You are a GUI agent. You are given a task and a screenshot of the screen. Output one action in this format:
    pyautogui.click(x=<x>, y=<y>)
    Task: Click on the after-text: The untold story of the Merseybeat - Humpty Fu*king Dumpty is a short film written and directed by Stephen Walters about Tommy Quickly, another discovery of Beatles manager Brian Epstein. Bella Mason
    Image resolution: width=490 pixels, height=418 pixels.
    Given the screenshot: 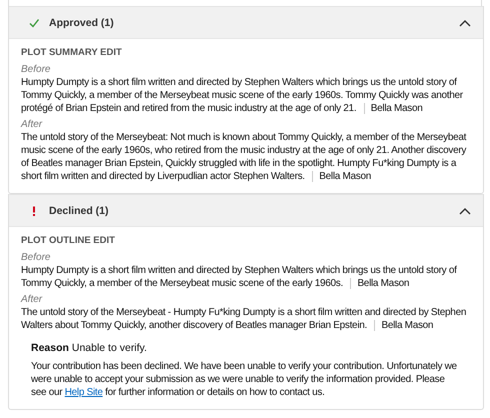 What is the action you would take?
    pyautogui.click(x=244, y=319)
    